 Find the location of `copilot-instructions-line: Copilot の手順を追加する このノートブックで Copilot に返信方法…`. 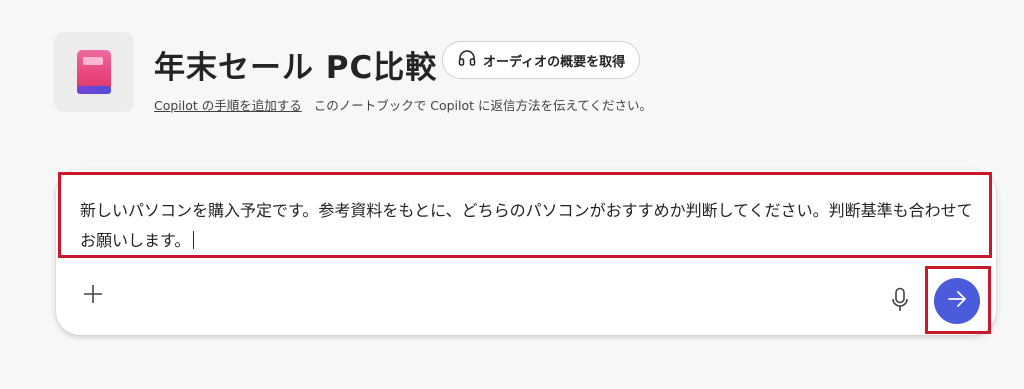

copilot-instructions-line: Copilot の手順を追加する このノートブックで Copilot に返信方法… is located at coordinates (403, 104).